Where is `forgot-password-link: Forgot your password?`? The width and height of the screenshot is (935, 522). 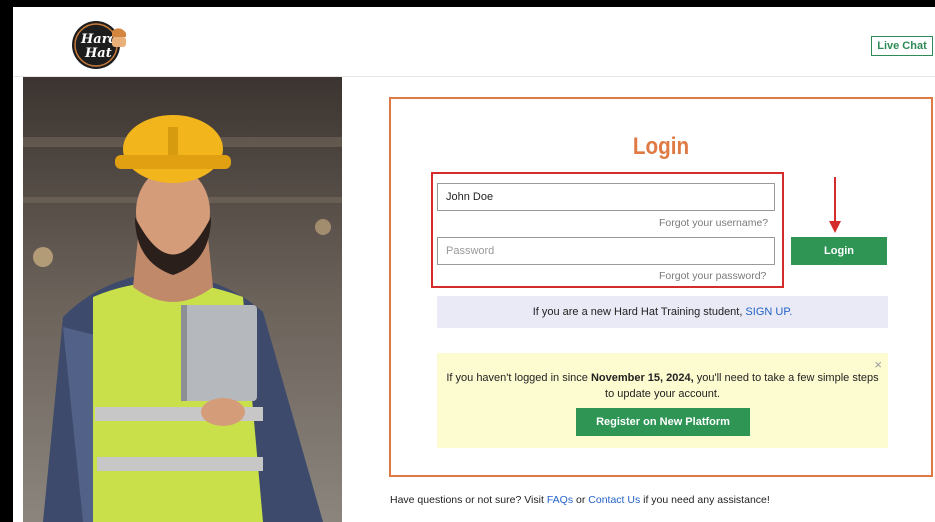 forgot-password-link: Forgot your password? is located at coordinates (712, 276).